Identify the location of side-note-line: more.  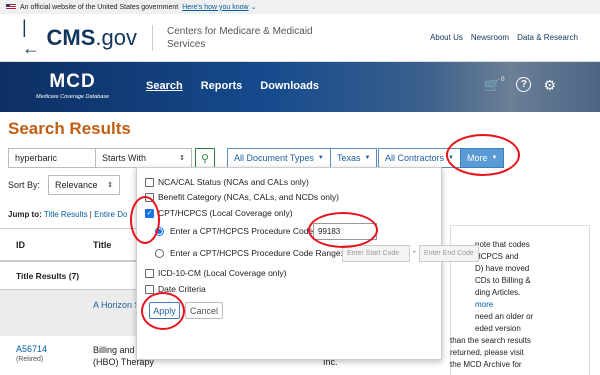
(534, 305).